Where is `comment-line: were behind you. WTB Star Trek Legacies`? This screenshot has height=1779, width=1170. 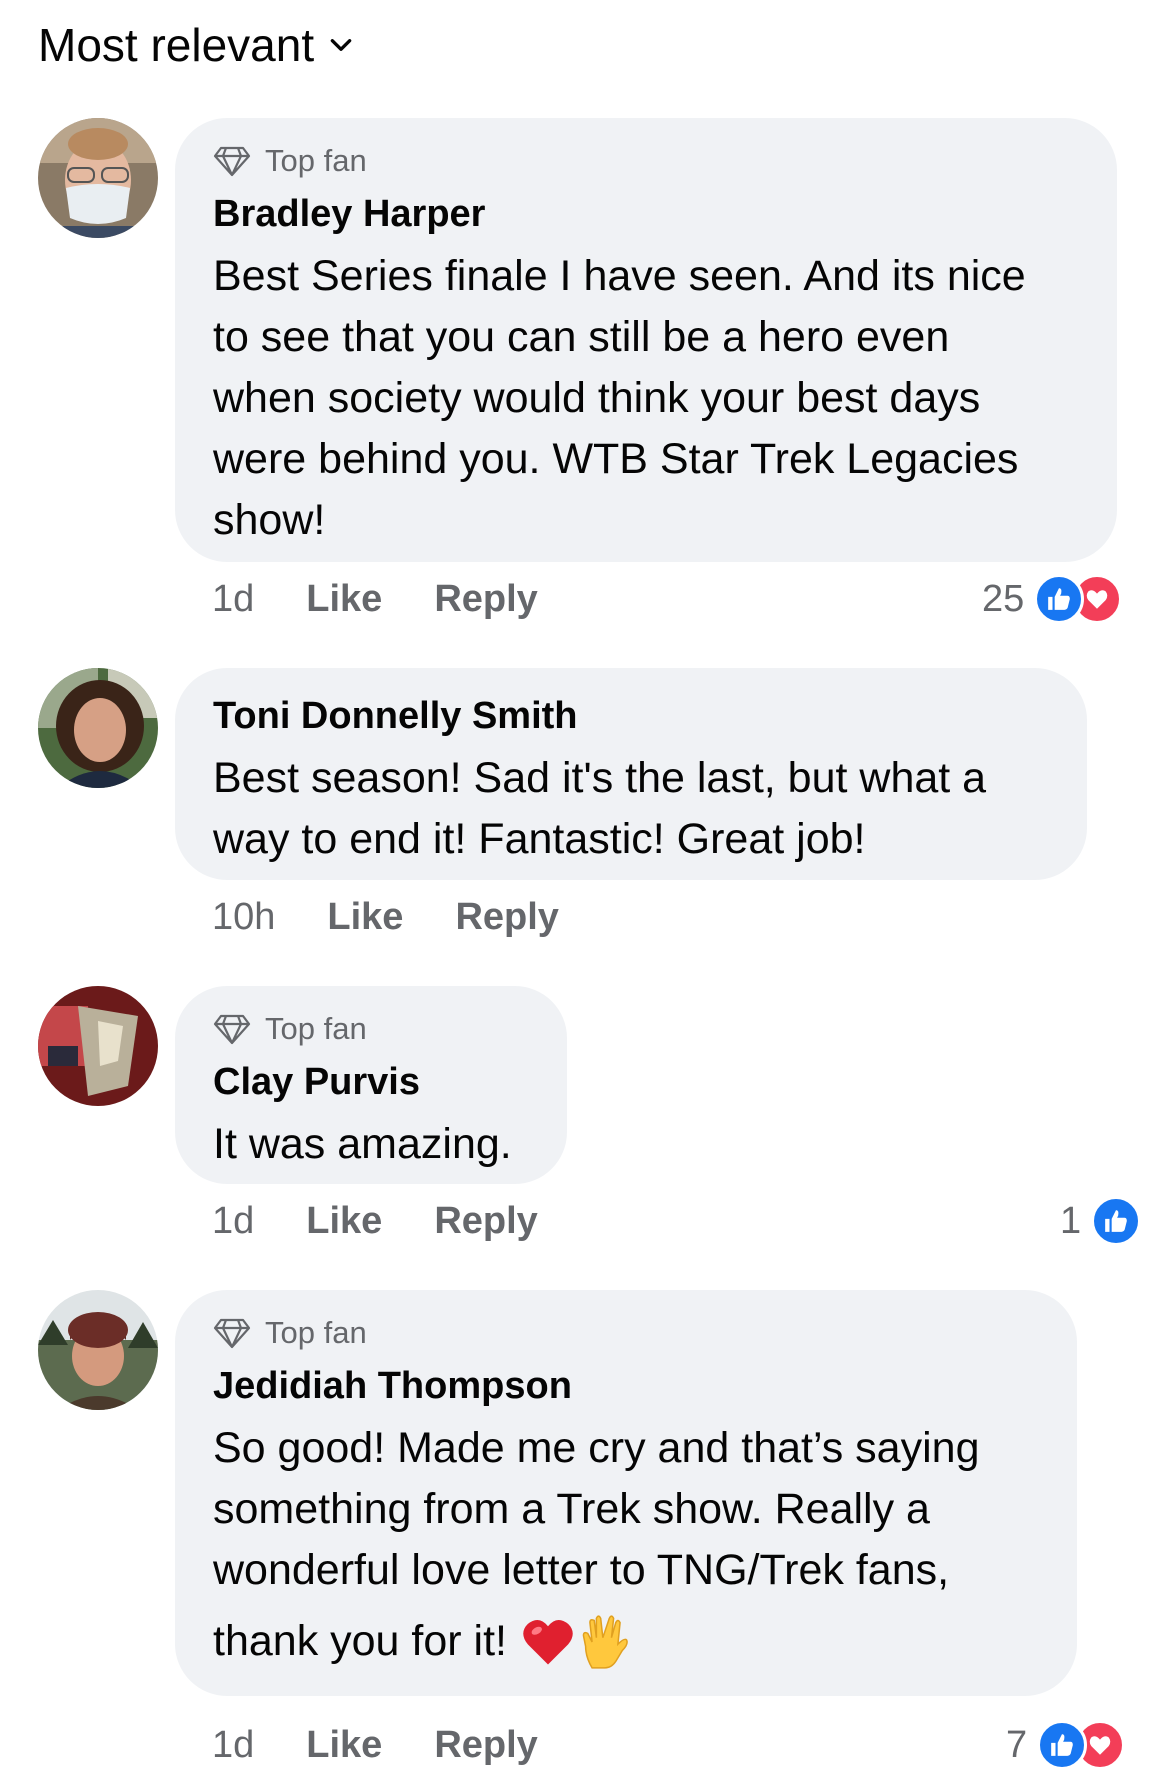 comment-line: were behind you. WTB Star Trek Legacies is located at coordinates (616, 459).